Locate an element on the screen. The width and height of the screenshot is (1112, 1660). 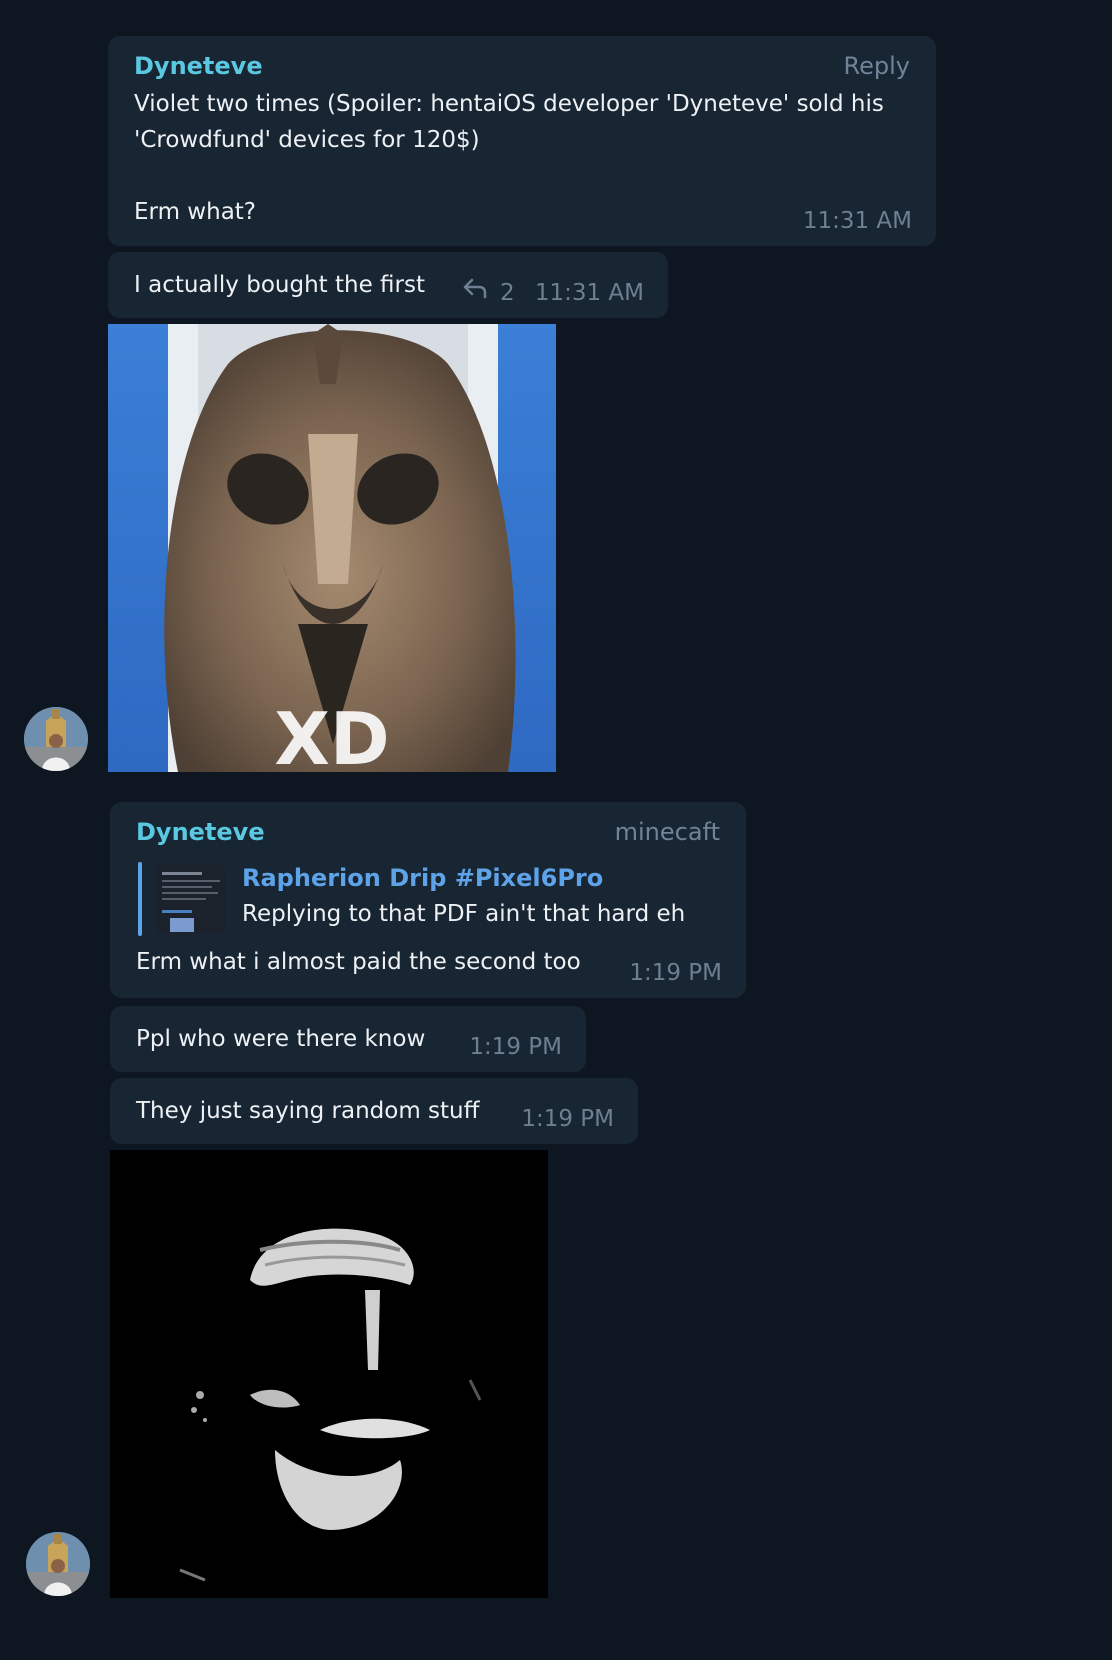
quoted-text: Replying to that PDF ain't that hard eh is located at coordinates (464, 914).